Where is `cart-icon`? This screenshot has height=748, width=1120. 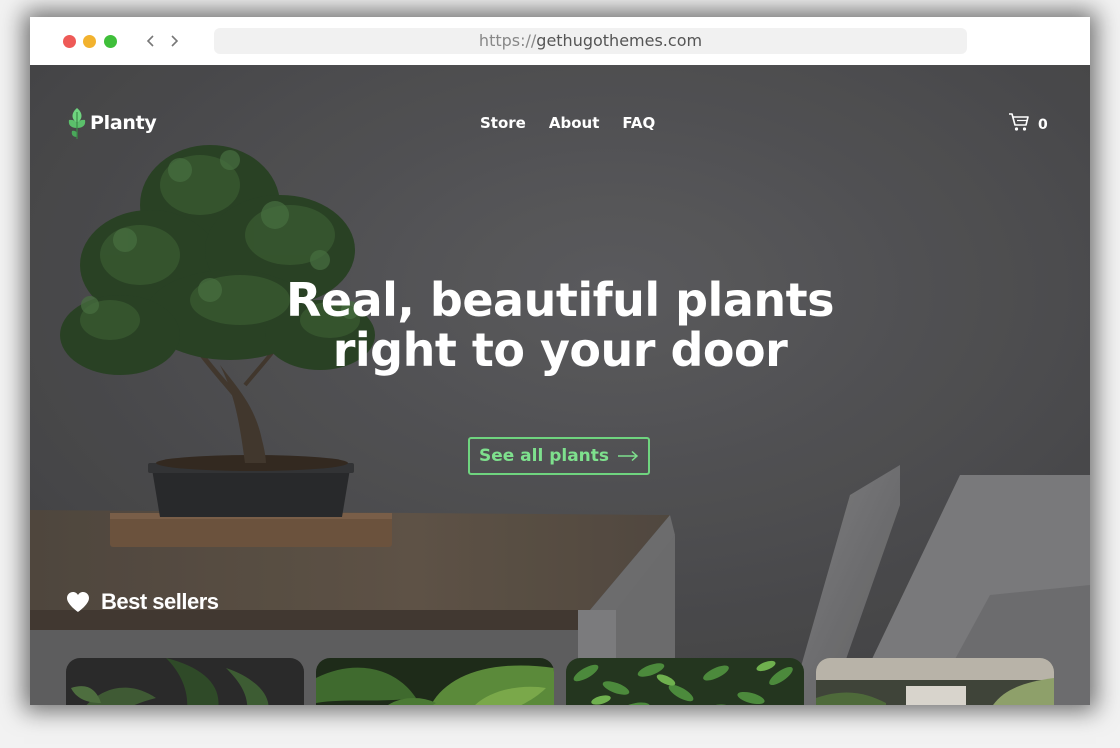
cart-icon is located at coordinates (1019, 122).